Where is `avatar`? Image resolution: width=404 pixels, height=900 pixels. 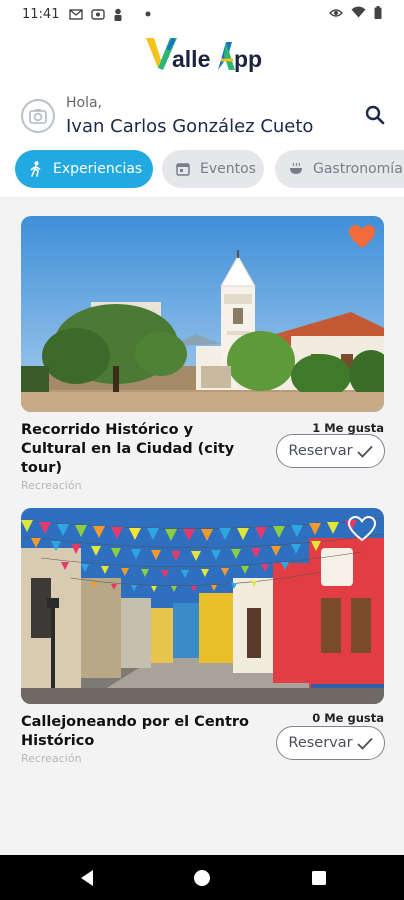 avatar is located at coordinates (38, 116).